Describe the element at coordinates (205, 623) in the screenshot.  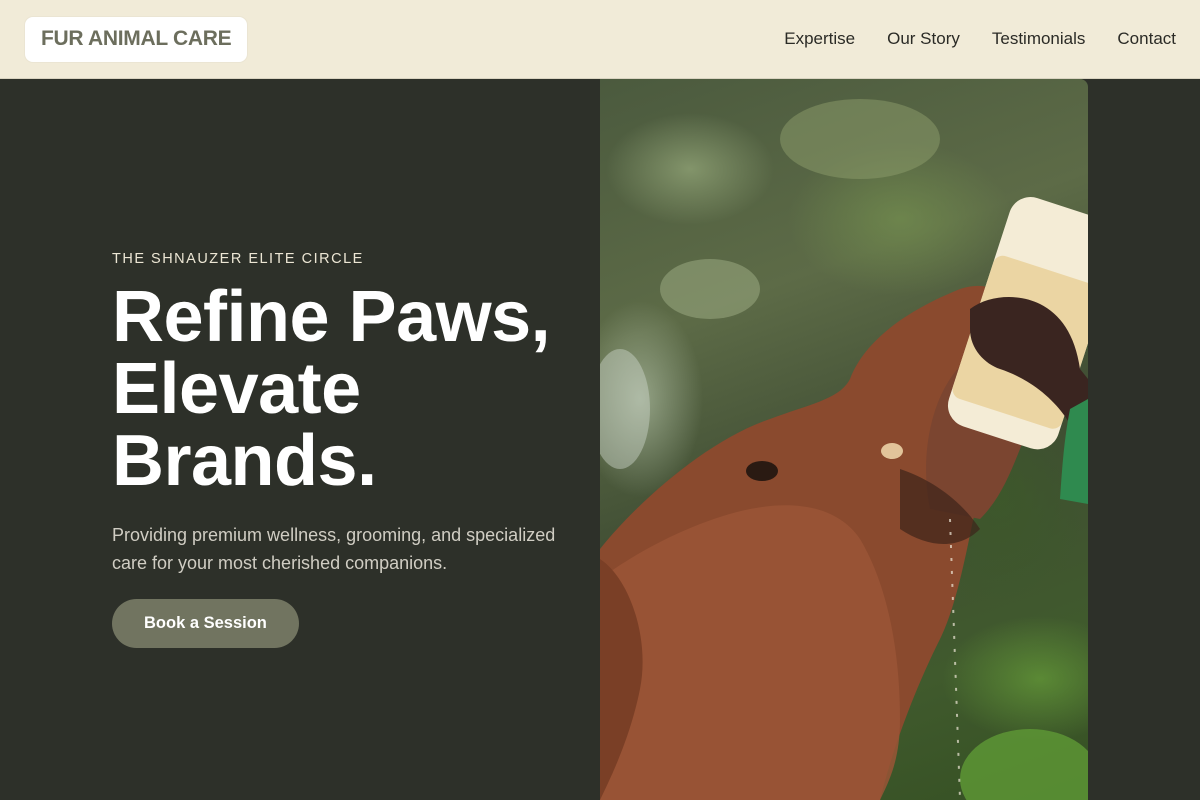
I see `book-session-button: Book a Session` at that location.